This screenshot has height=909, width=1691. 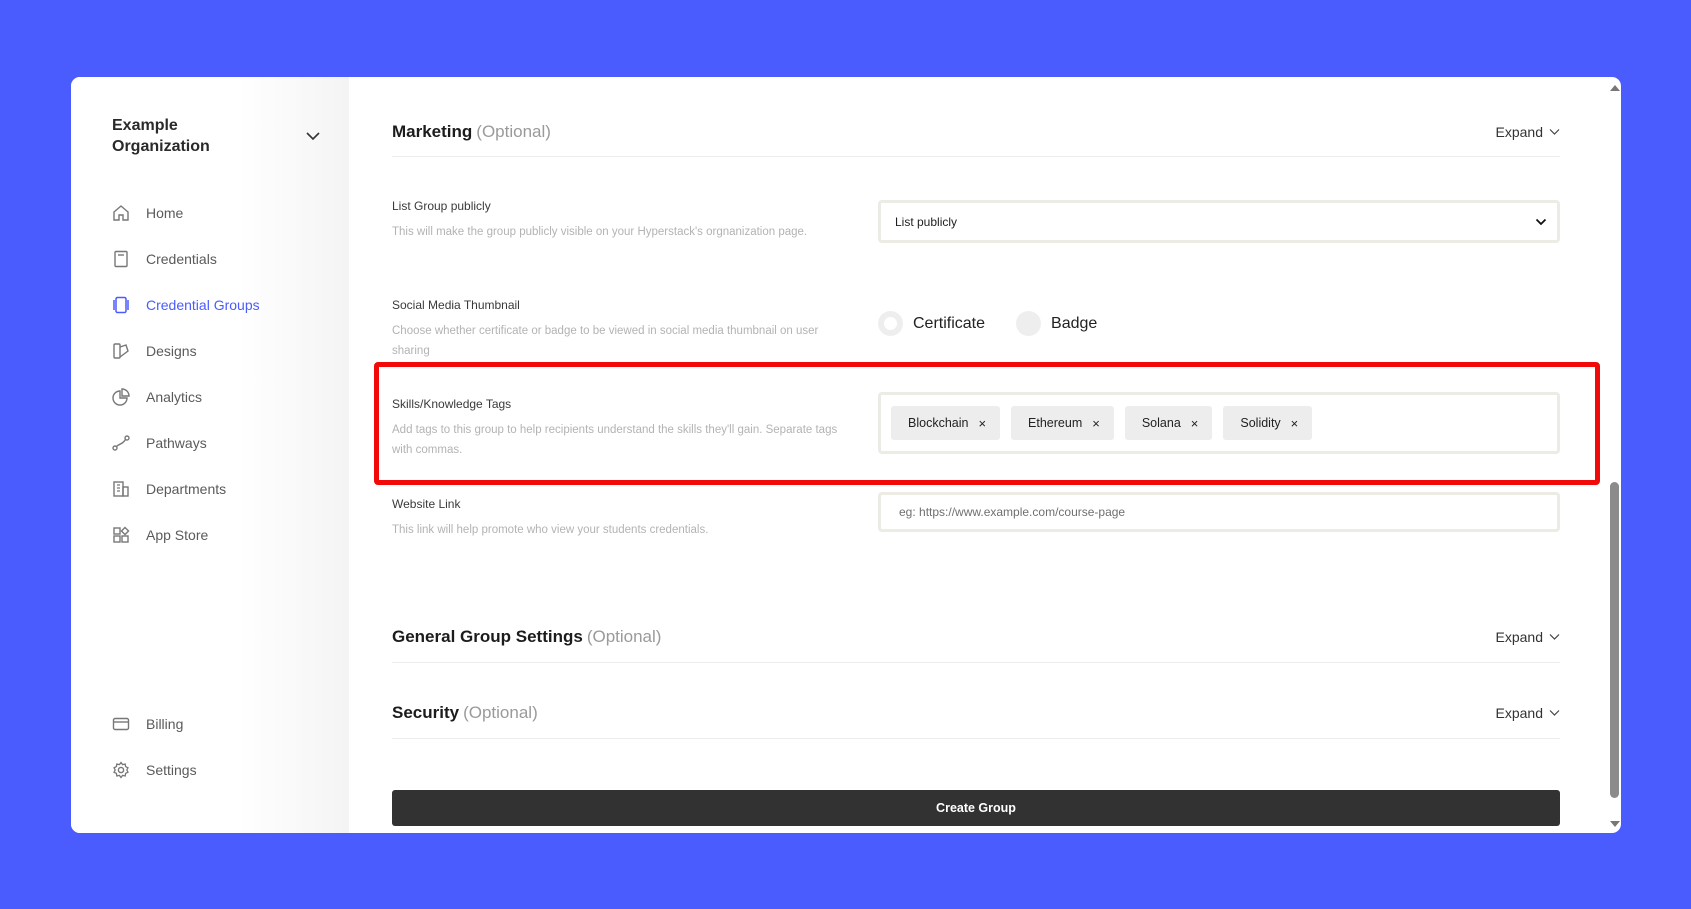 I want to click on sidebar-item-label: Home, so click(x=165, y=213).